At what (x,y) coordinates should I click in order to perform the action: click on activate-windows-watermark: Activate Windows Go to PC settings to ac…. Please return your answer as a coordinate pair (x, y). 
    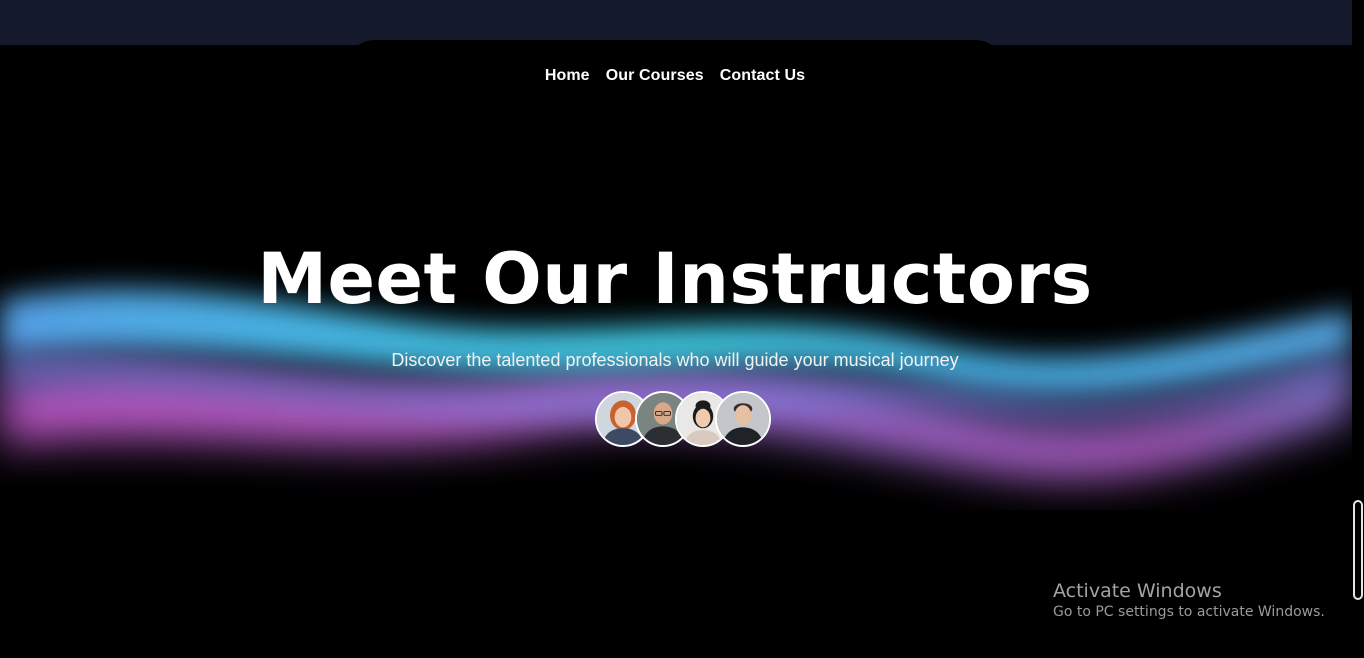
    Looking at the image, I should click on (1189, 600).